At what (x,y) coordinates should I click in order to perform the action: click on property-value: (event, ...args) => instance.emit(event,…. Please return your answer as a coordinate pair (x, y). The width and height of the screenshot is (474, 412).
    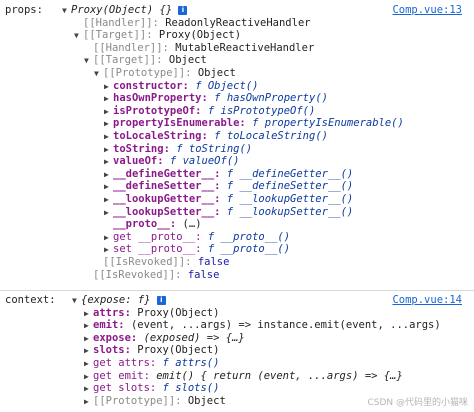
    Looking at the image, I should click on (285, 325).